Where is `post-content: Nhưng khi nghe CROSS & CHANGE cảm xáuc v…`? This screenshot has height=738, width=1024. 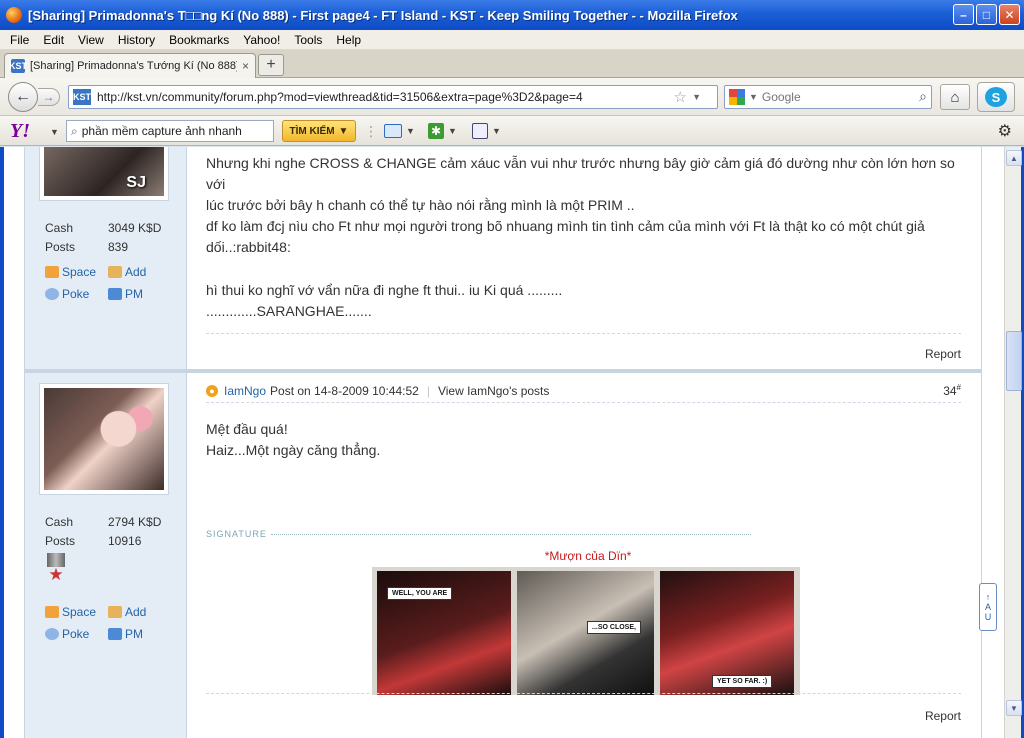
post-content: Nhưng khi nghe CROSS & CHANGE cảm xáuc v… is located at coordinates (583, 205).